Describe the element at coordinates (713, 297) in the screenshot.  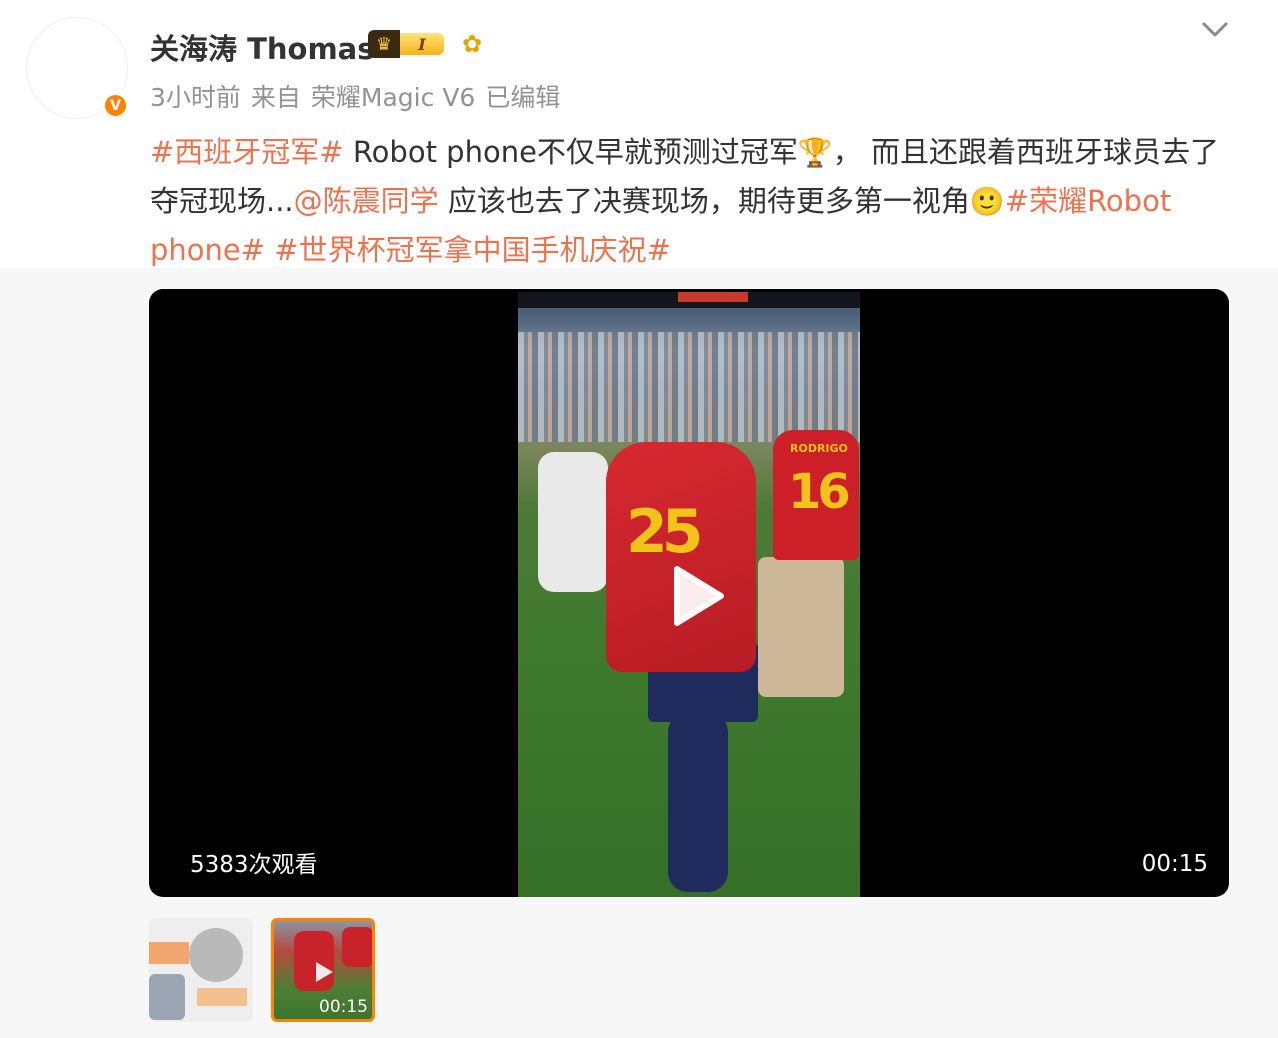
I see `stadium-banner-accent` at that location.